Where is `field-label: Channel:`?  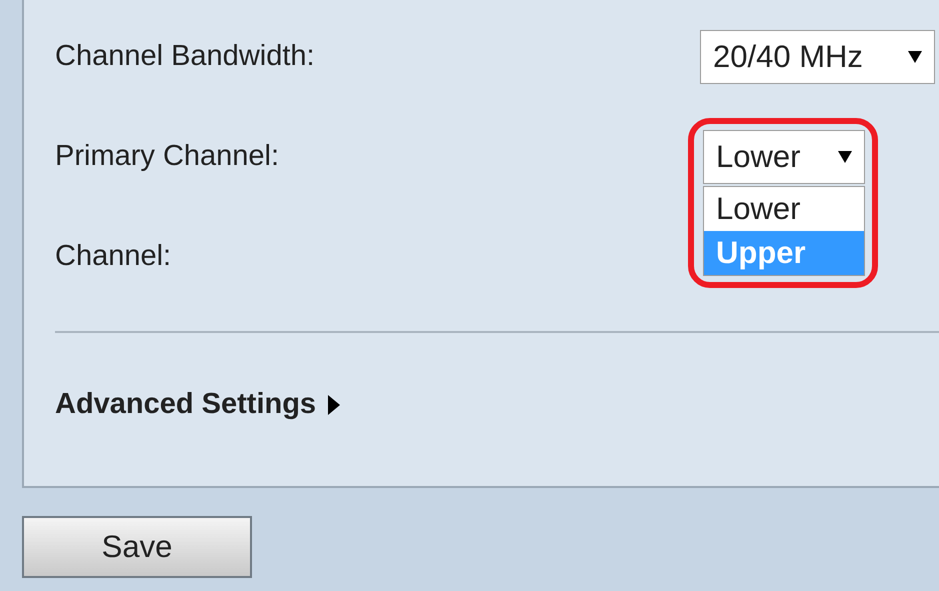
field-label: Channel: is located at coordinates (113, 256).